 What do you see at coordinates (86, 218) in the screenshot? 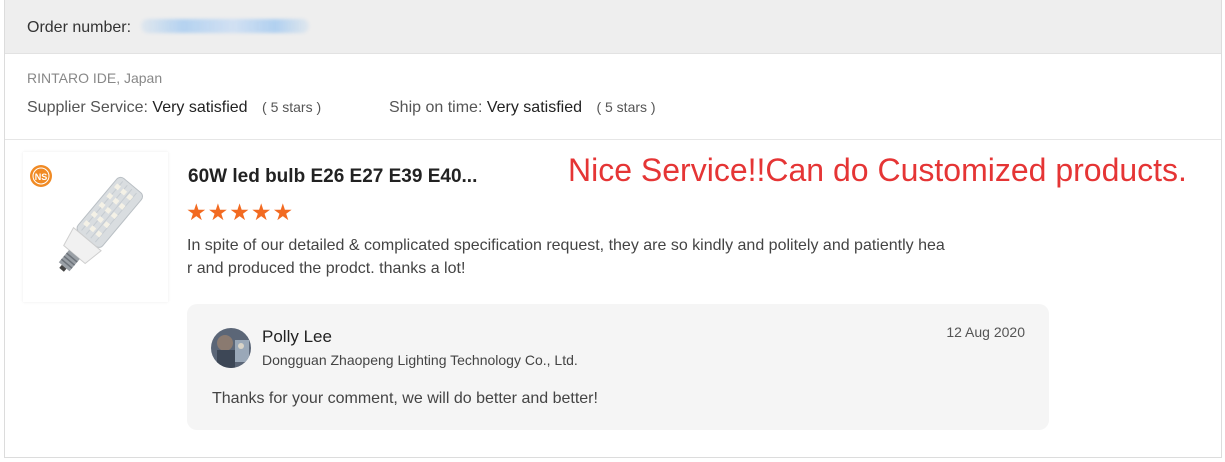
I see `led-corn-bulb-image: NS` at bounding box center [86, 218].